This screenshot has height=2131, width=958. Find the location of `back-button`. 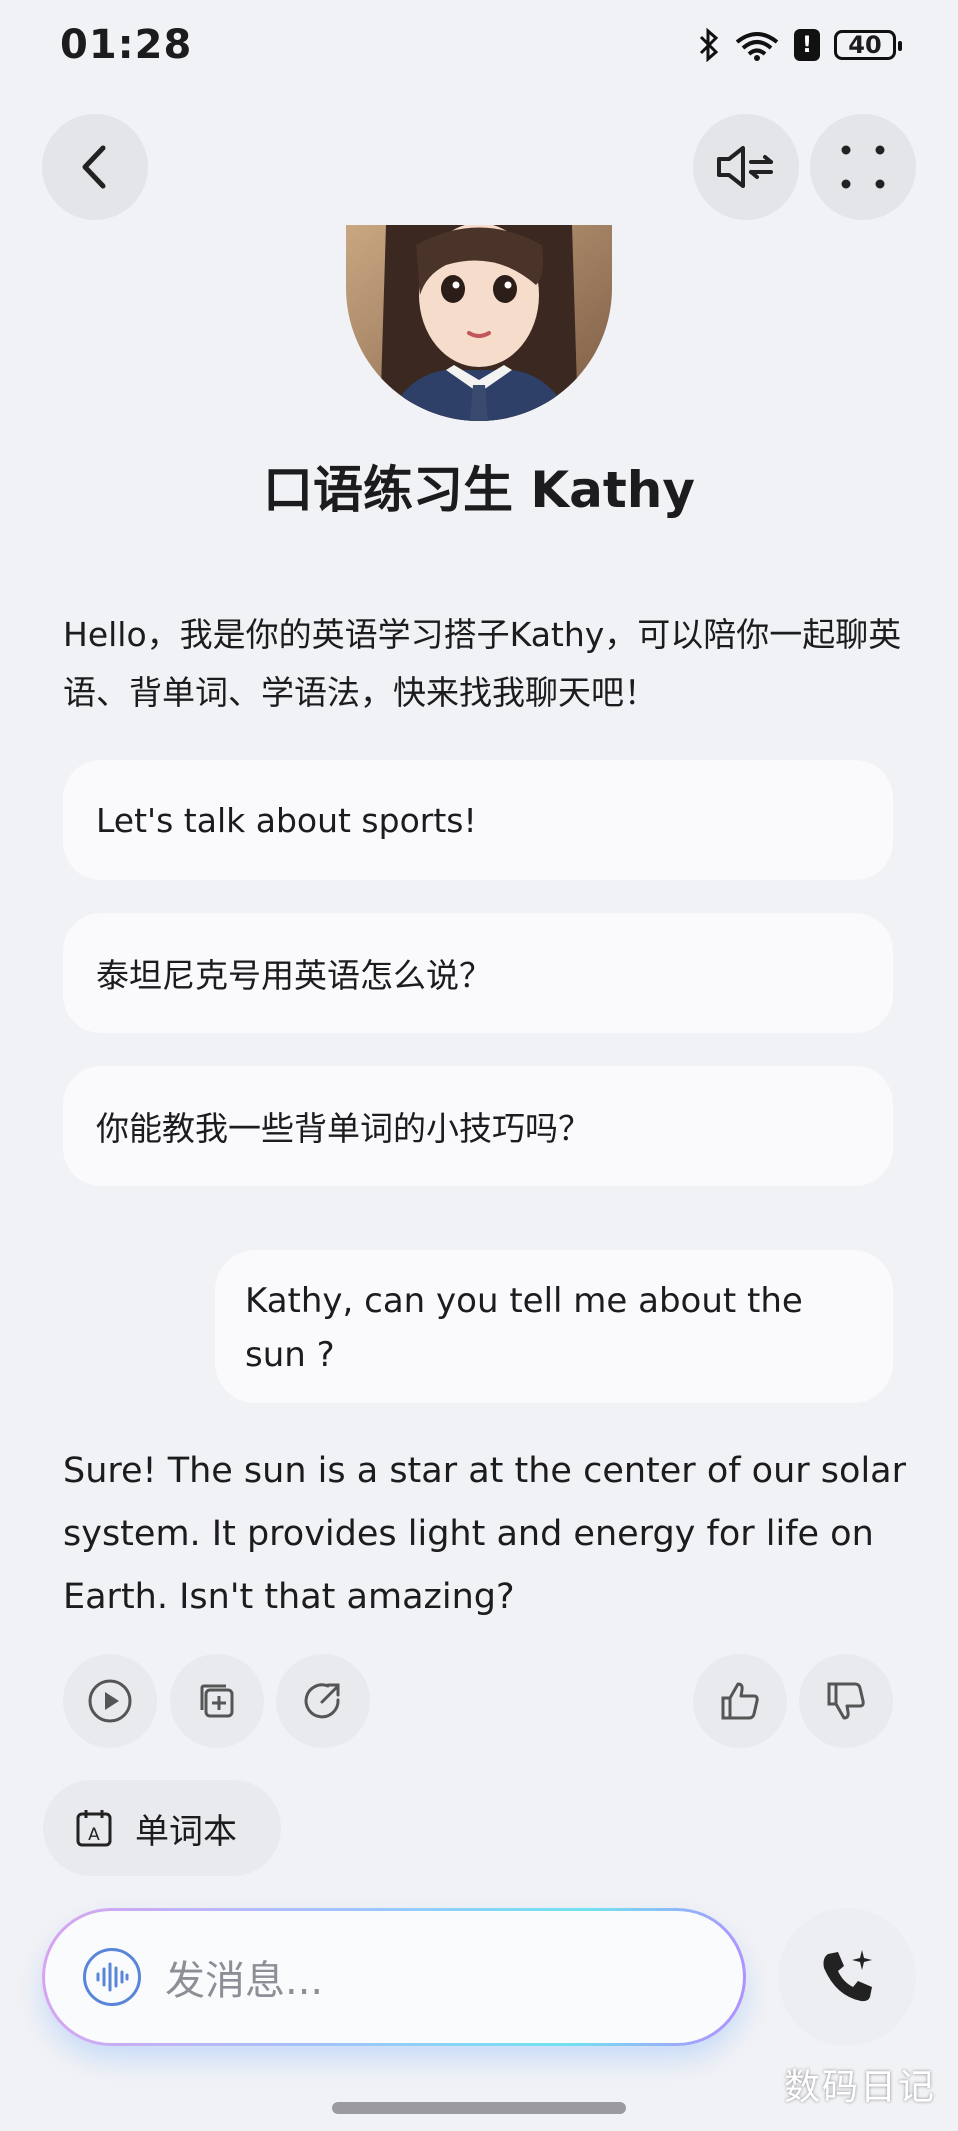

back-button is located at coordinates (95, 167).